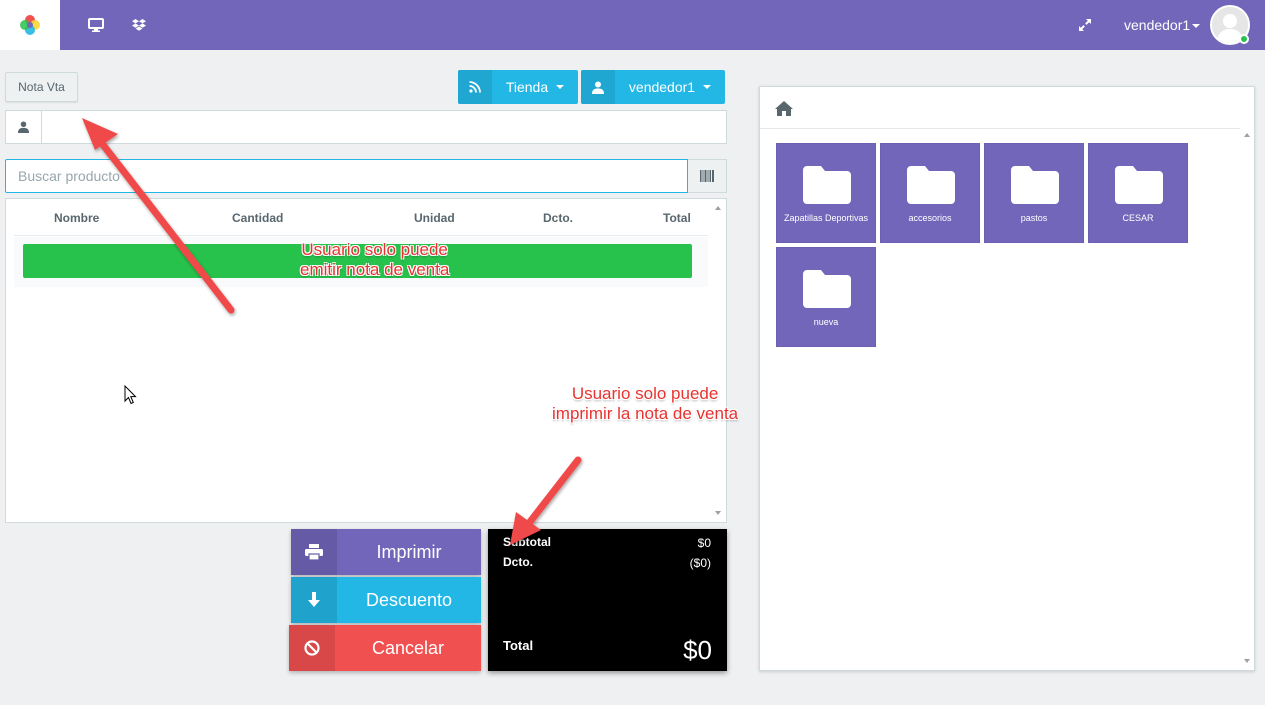 This screenshot has width=1265, height=705. I want to click on annotation-line: emitir nota de venta, so click(375, 269).